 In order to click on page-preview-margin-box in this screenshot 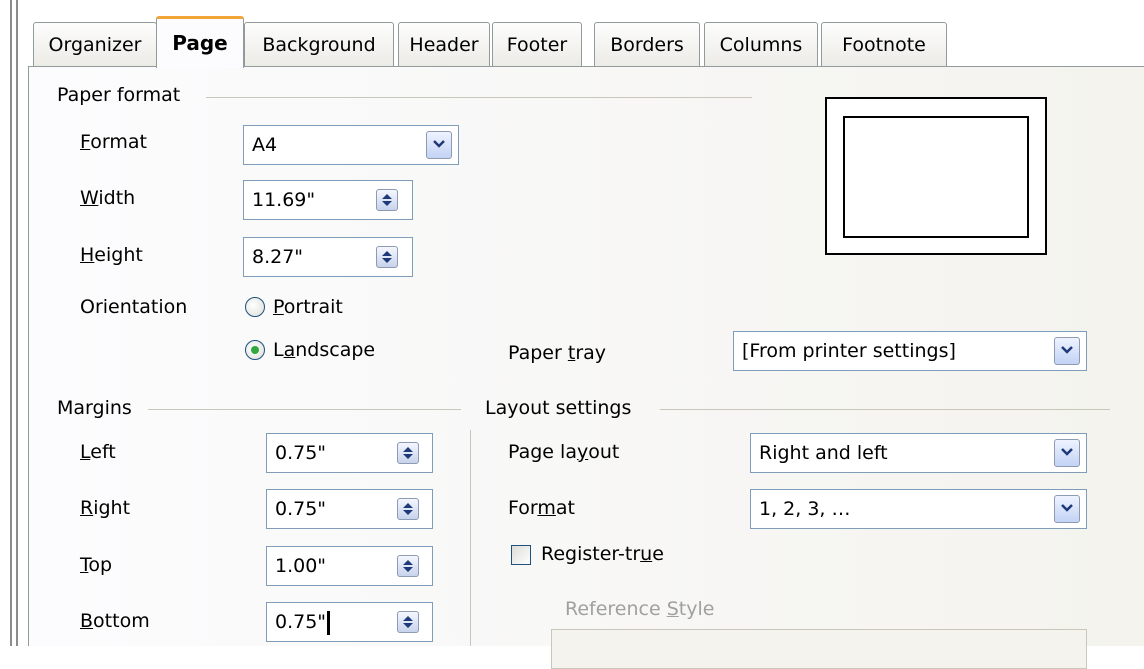, I will do `click(936, 177)`.